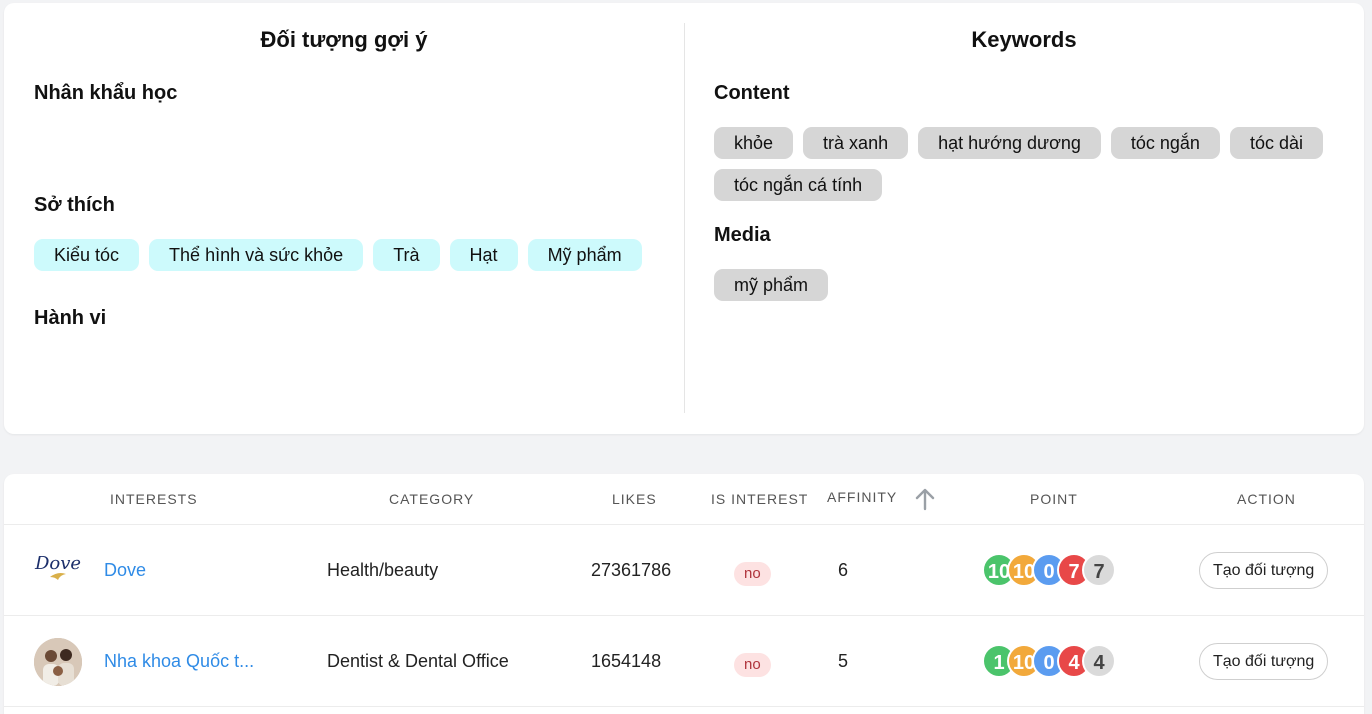  Describe the element at coordinates (154, 499) in the screenshot. I see `column-header-interests: INTERESTS` at that location.